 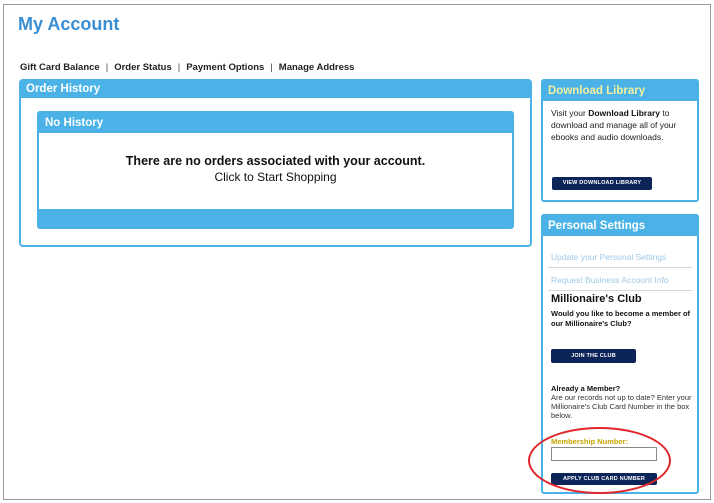 What do you see at coordinates (275, 177) in the screenshot?
I see `start-shopping-link: Click to Start Shopping` at bounding box center [275, 177].